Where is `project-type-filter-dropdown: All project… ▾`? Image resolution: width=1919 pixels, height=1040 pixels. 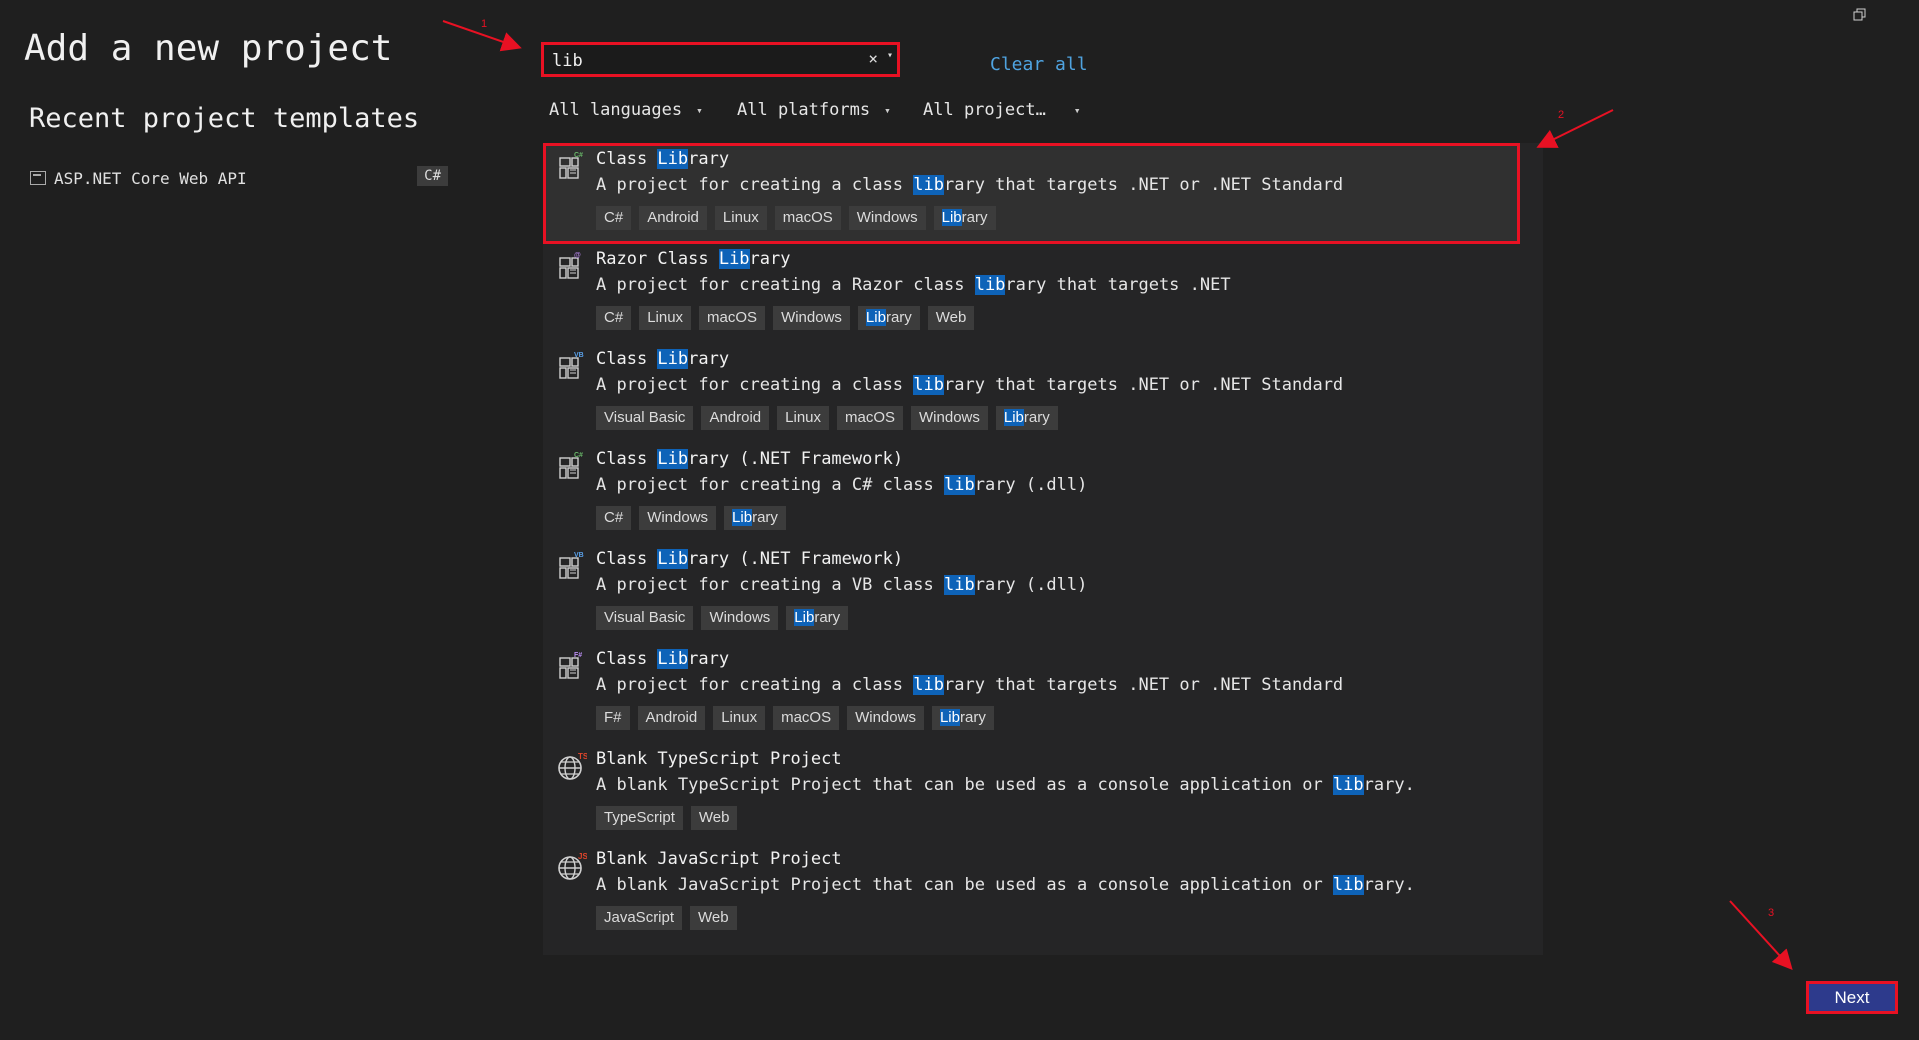
project-type-filter-dropdown: All project… ▾ is located at coordinates (1001, 110).